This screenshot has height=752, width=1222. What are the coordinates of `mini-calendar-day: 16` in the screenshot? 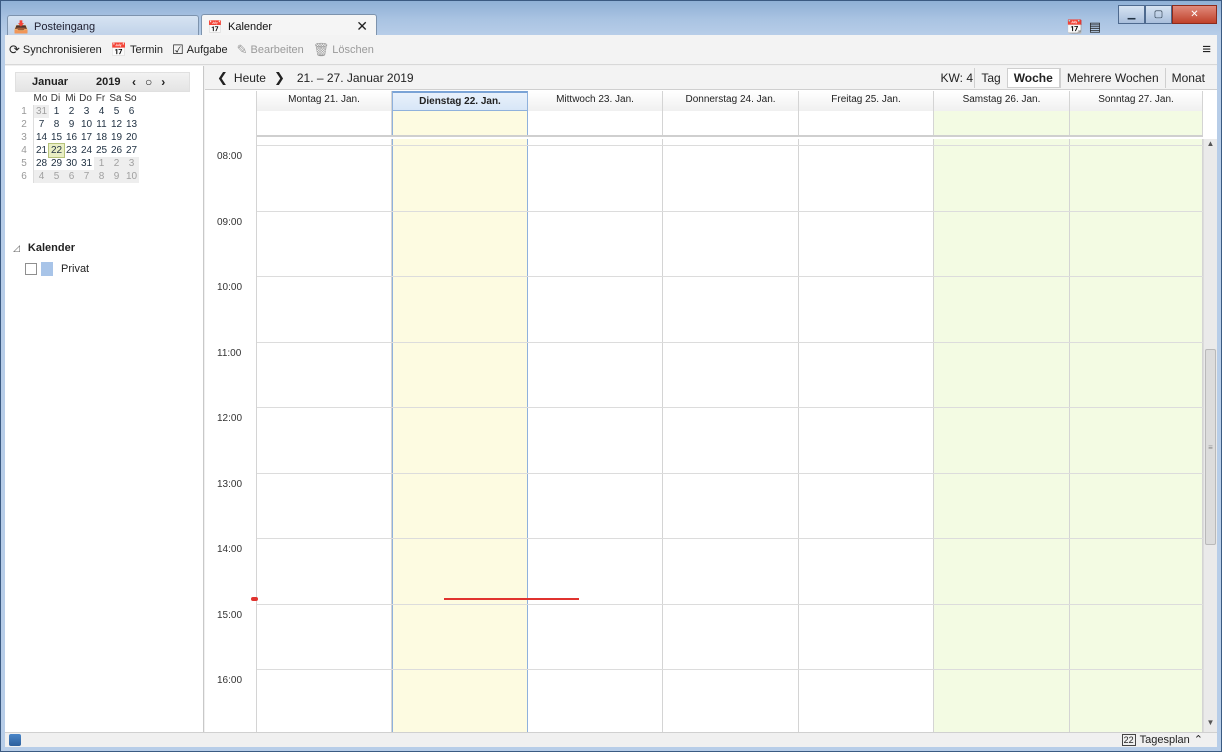 It's located at (71, 137).